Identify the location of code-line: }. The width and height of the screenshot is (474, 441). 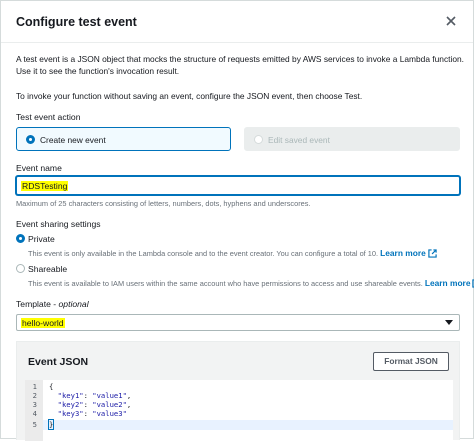
(51, 424).